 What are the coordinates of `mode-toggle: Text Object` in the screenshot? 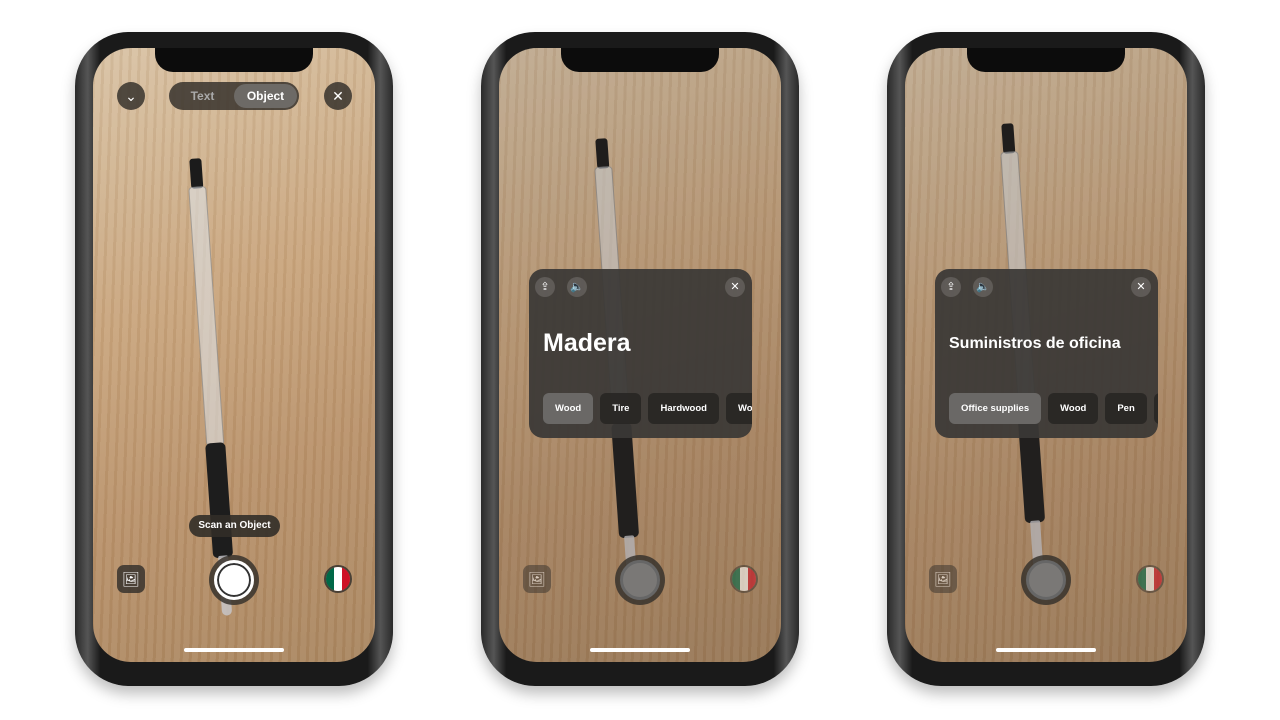 It's located at (234, 96).